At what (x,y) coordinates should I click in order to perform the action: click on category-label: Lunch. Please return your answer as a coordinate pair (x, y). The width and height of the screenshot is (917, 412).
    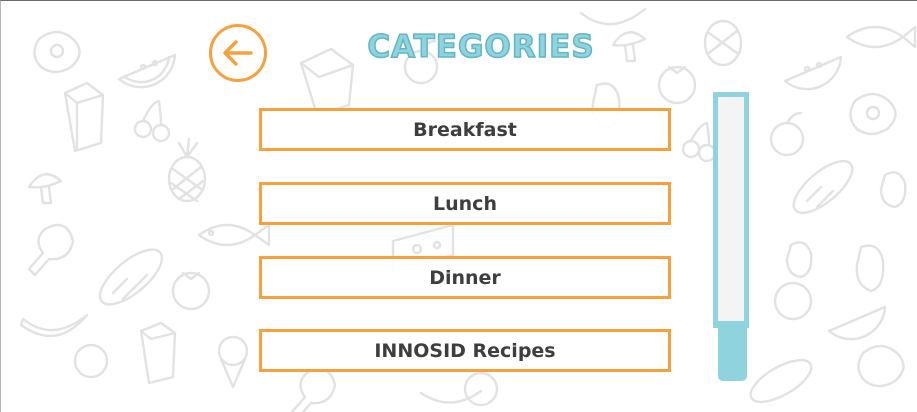
    Looking at the image, I should click on (465, 203).